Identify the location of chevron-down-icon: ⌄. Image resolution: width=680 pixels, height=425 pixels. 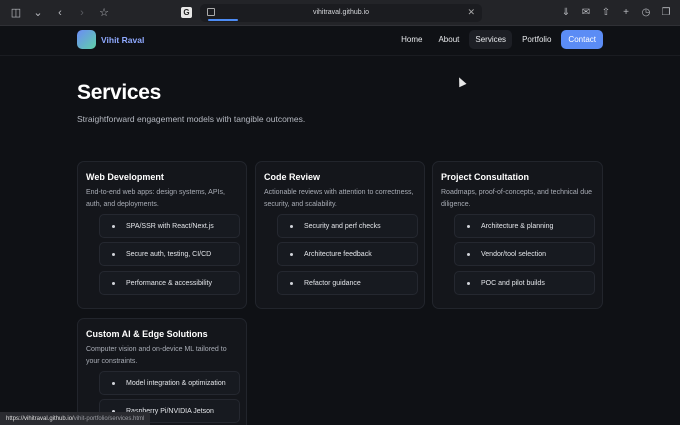
(38, 13).